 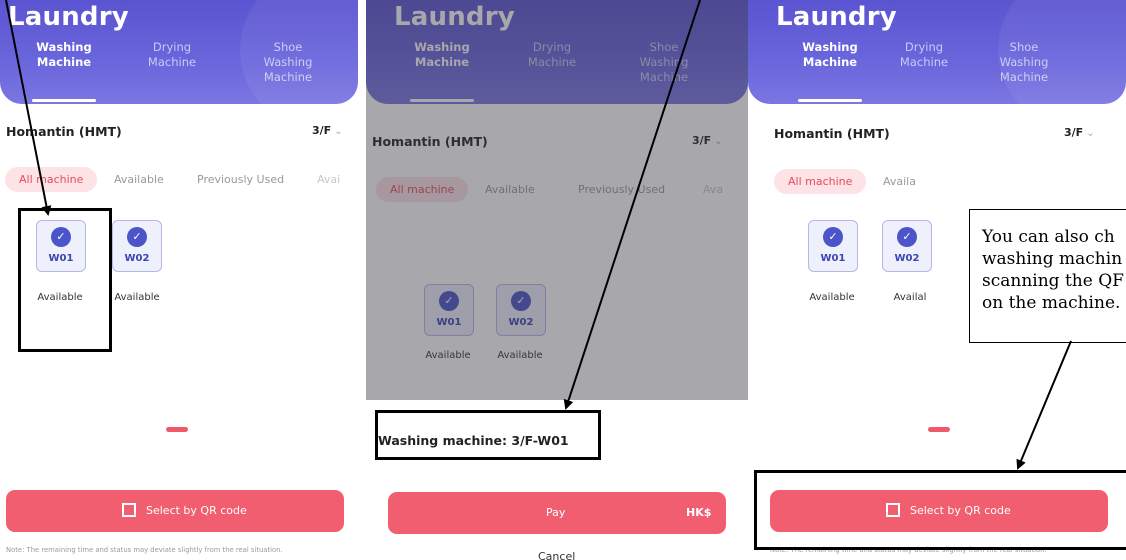 What do you see at coordinates (1044, 405) in the screenshot?
I see `arrow-to-qr-button` at bounding box center [1044, 405].